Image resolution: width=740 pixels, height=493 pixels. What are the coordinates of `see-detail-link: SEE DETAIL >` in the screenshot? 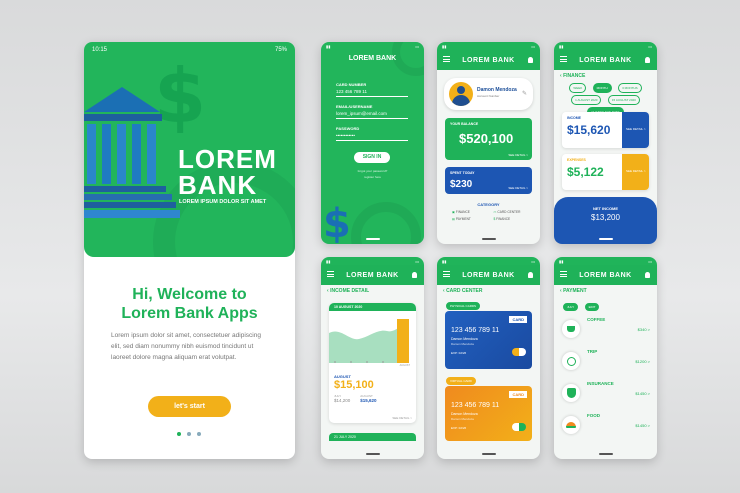 It's located at (402, 418).